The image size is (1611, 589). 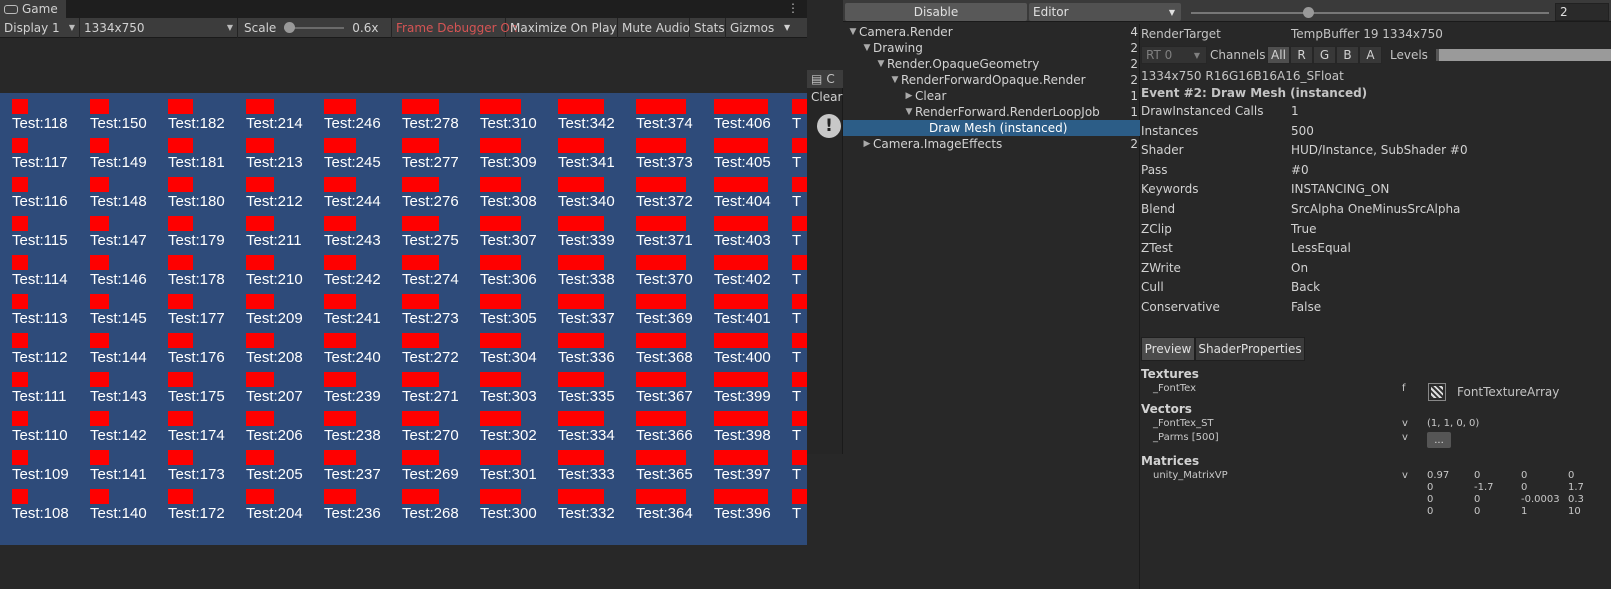 I want to click on test-label: Test:205, so click(x=274, y=474).